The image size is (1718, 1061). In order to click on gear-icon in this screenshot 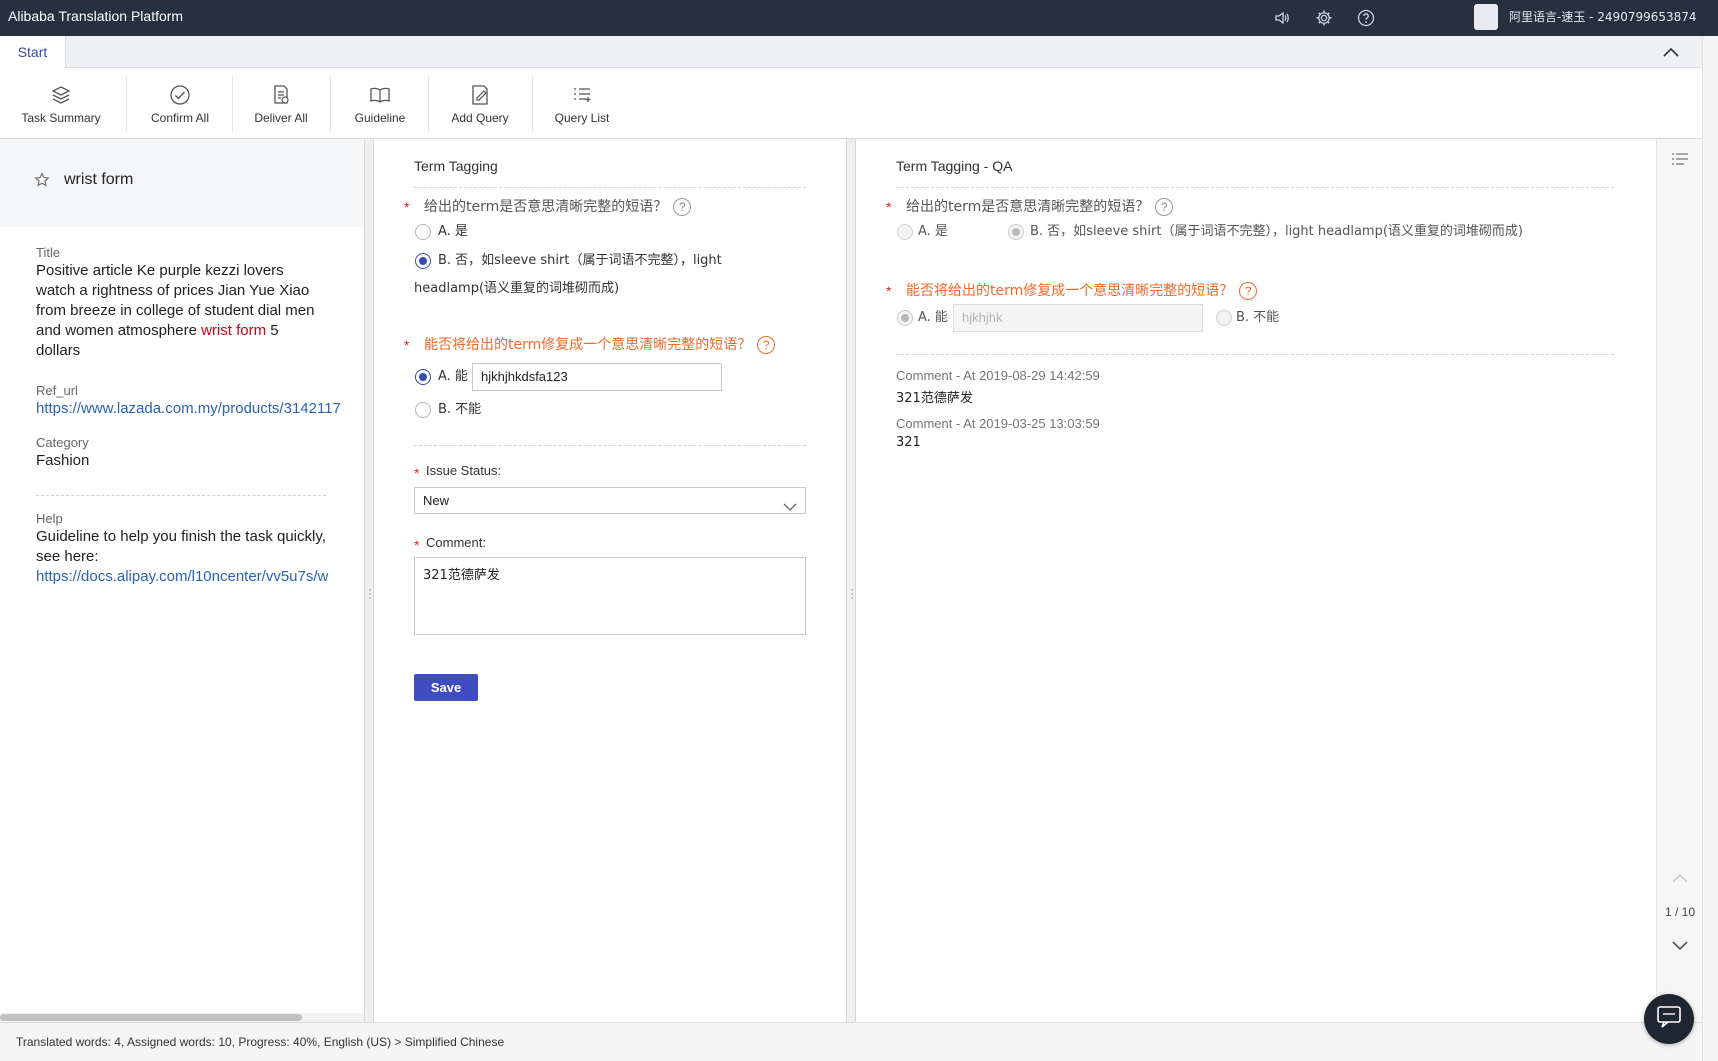, I will do `click(1324, 18)`.